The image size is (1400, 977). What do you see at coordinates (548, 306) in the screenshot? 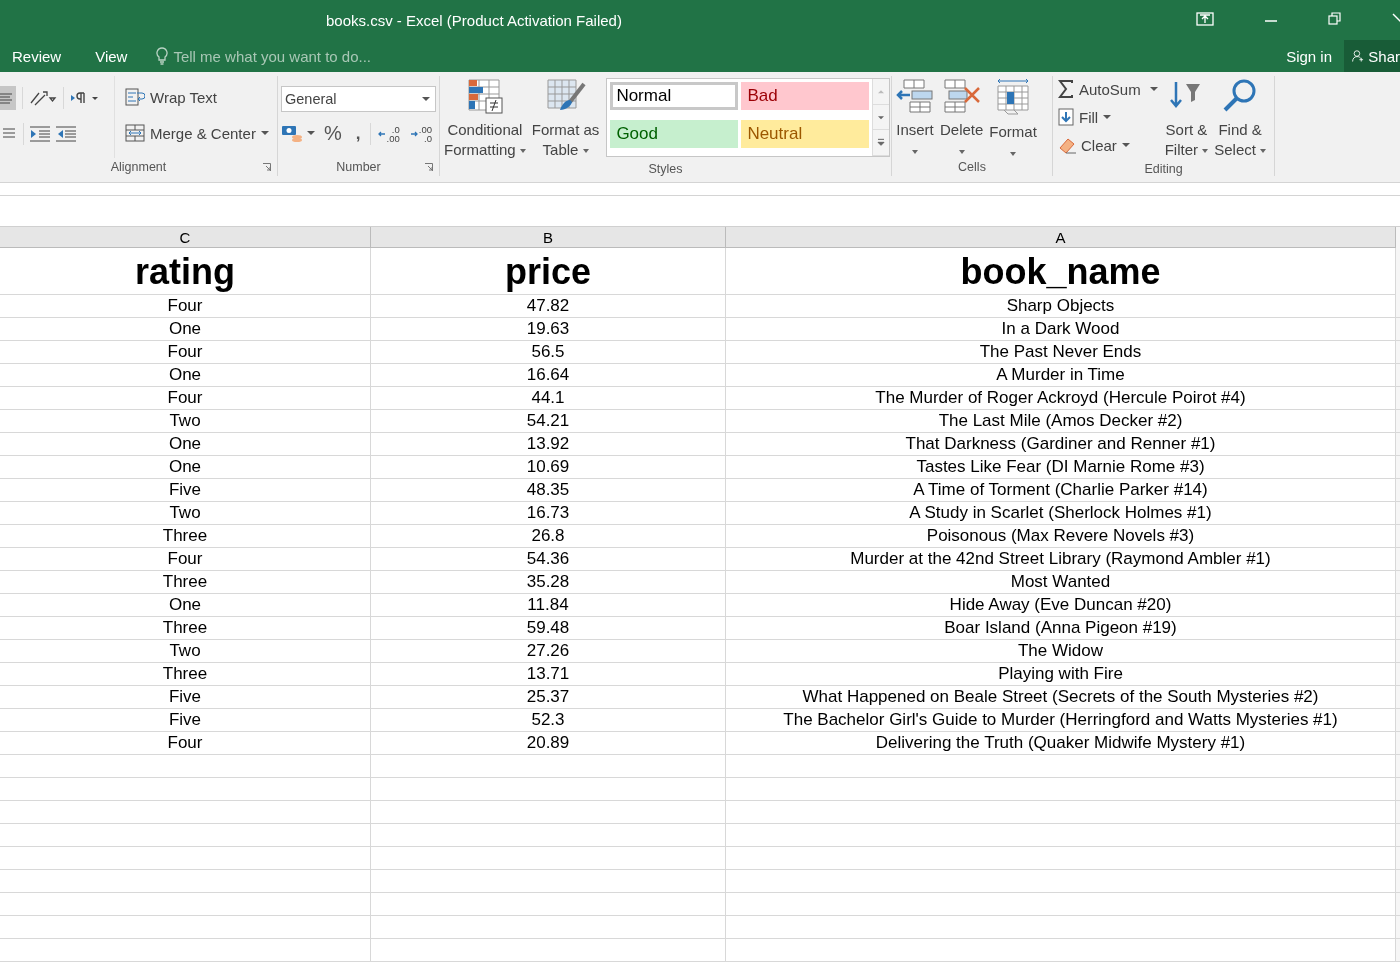
I see `table-cell: 47.82` at bounding box center [548, 306].